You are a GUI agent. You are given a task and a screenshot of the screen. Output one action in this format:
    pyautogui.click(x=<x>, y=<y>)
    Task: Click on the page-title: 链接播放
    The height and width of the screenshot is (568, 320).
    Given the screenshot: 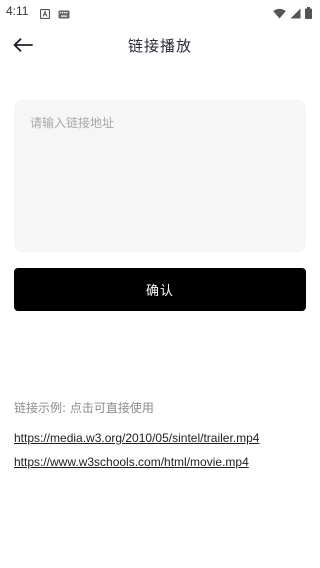 What is the action you would take?
    pyautogui.click(x=159, y=46)
    